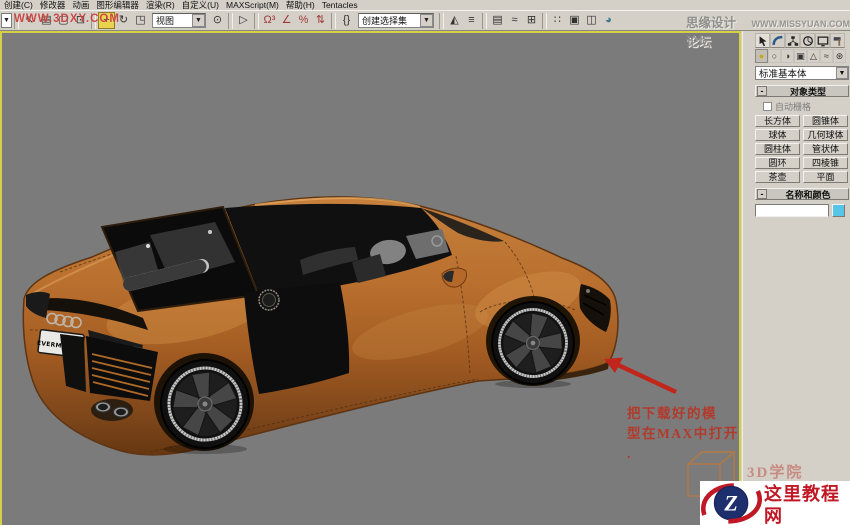 This screenshot has height=525, width=850. What do you see at coordinates (802, 149) in the screenshot?
I see `object-type-buttons: 长方体 圆锥体 球体 几何球体 圆柱体 管状体 圆环 四棱锥 茶壶 平面` at bounding box center [802, 149].